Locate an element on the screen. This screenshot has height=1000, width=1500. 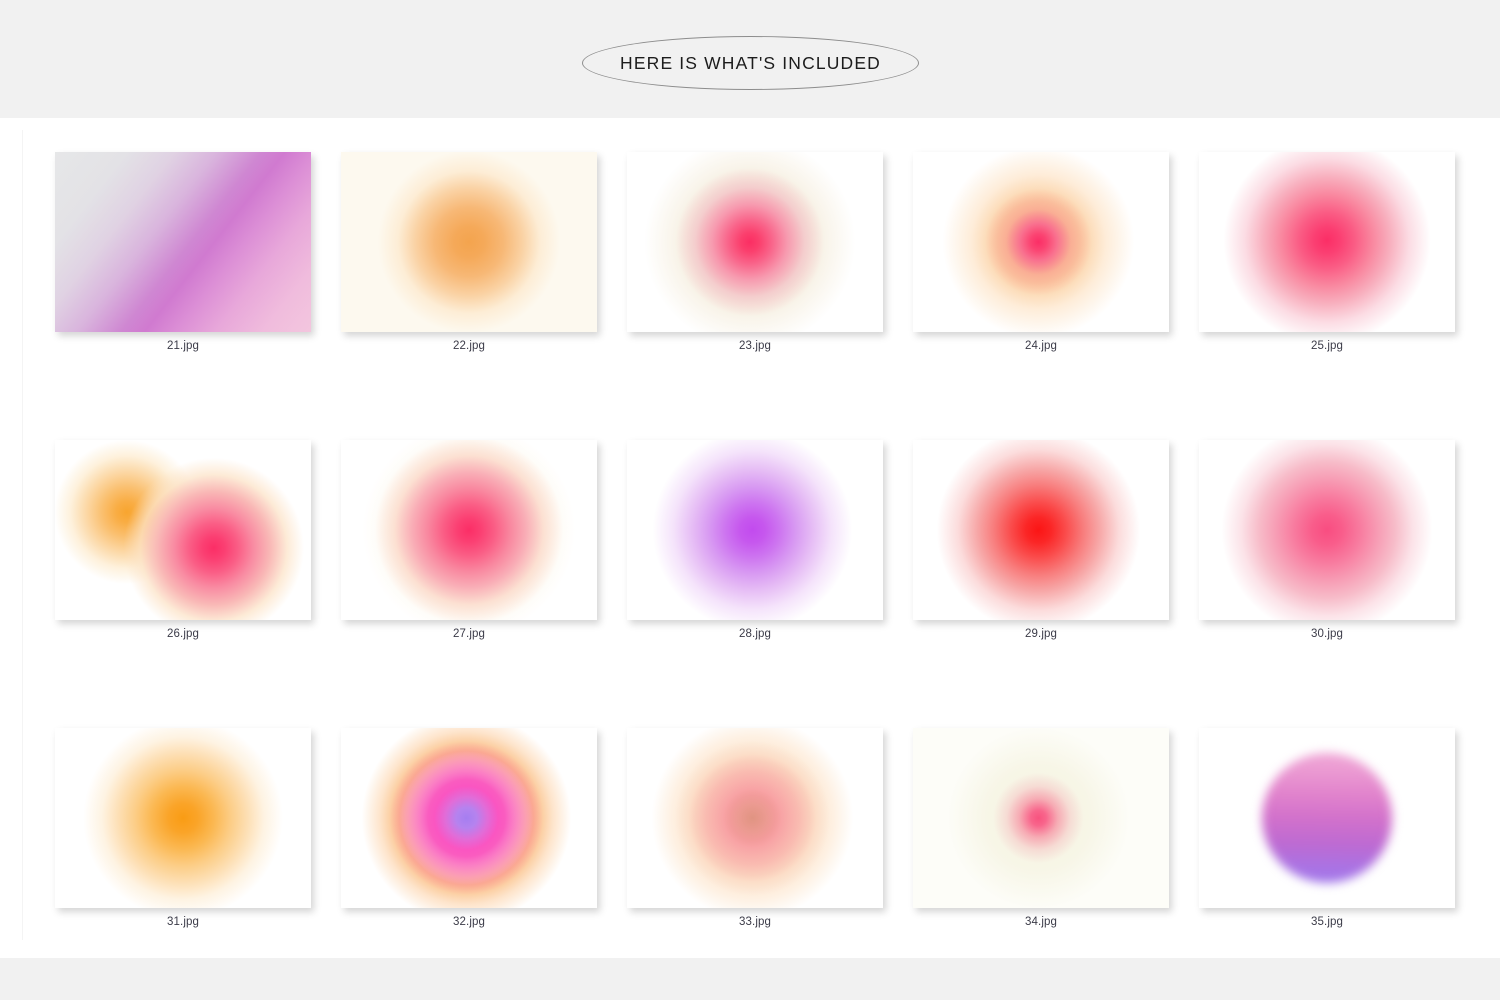
gallery-item: 21.jpg is located at coordinates (183, 288).